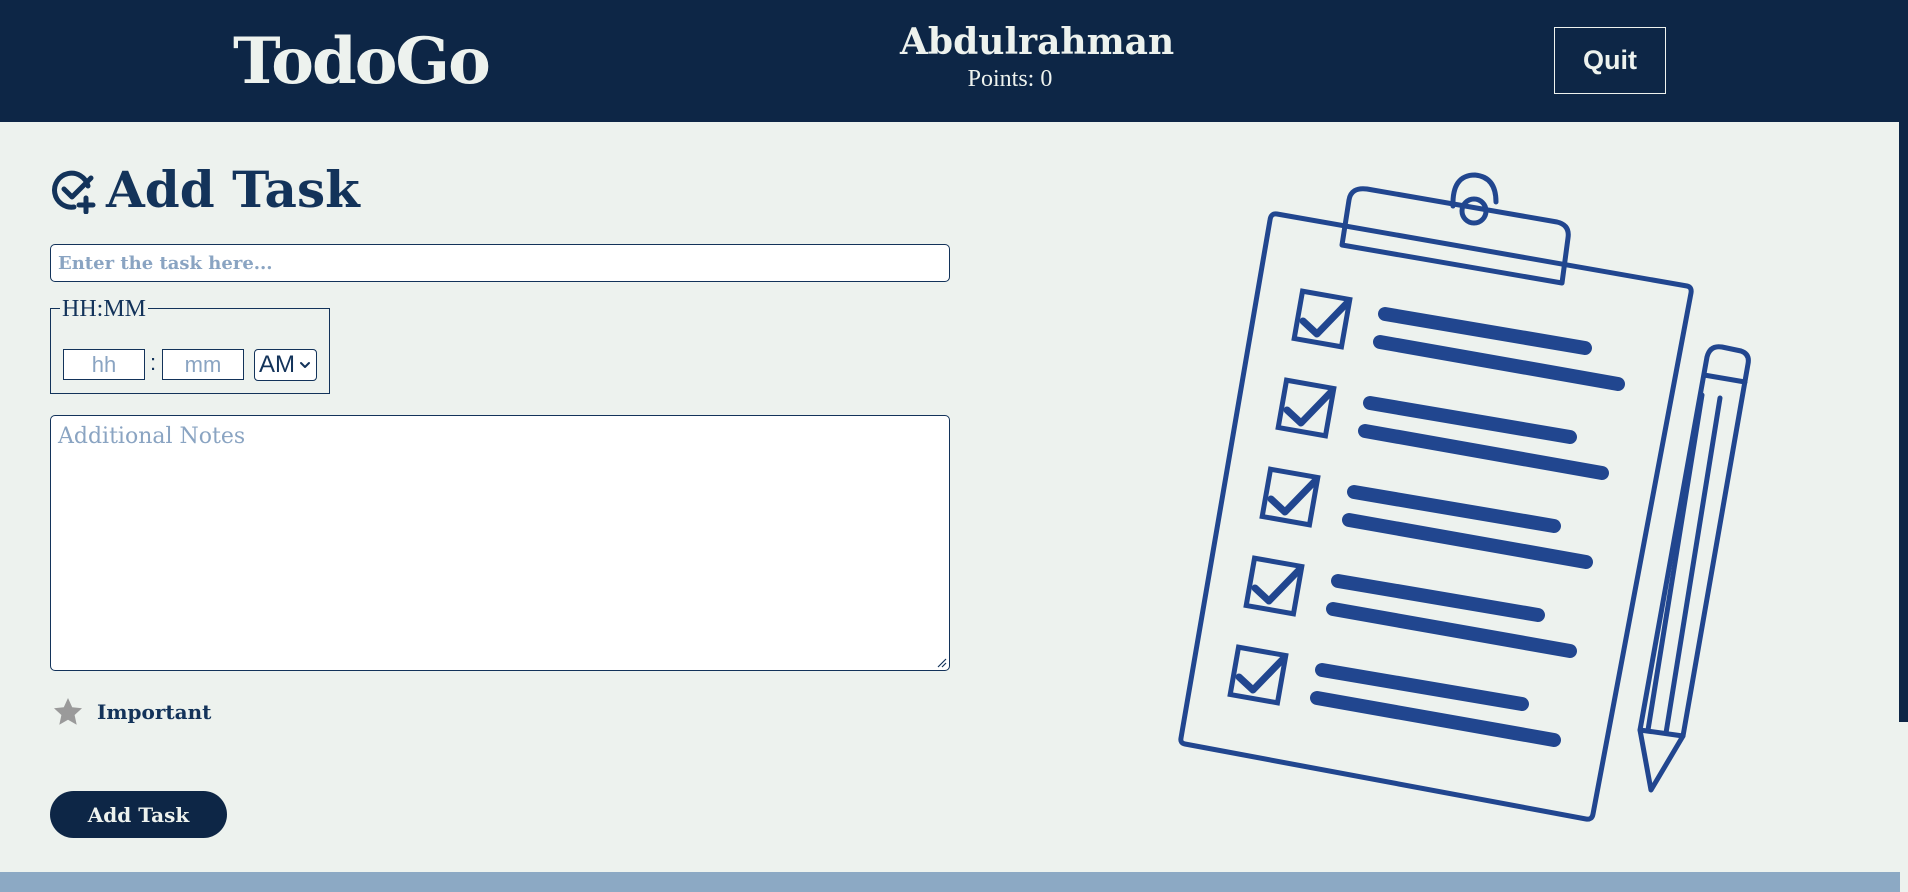  What do you see at coordinates (305, 365) in the screenshot?
I see `chevron-down-icon` at bounding box center [305, 365].